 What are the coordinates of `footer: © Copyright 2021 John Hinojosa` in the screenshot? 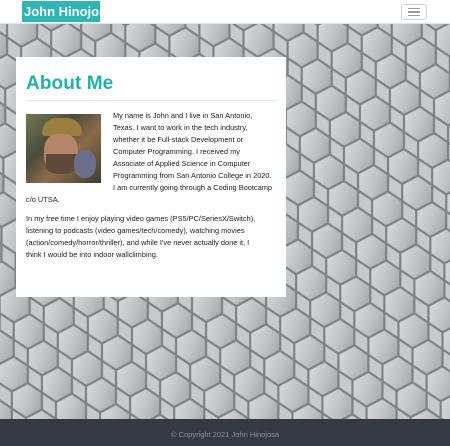 It's located at (225, 432).